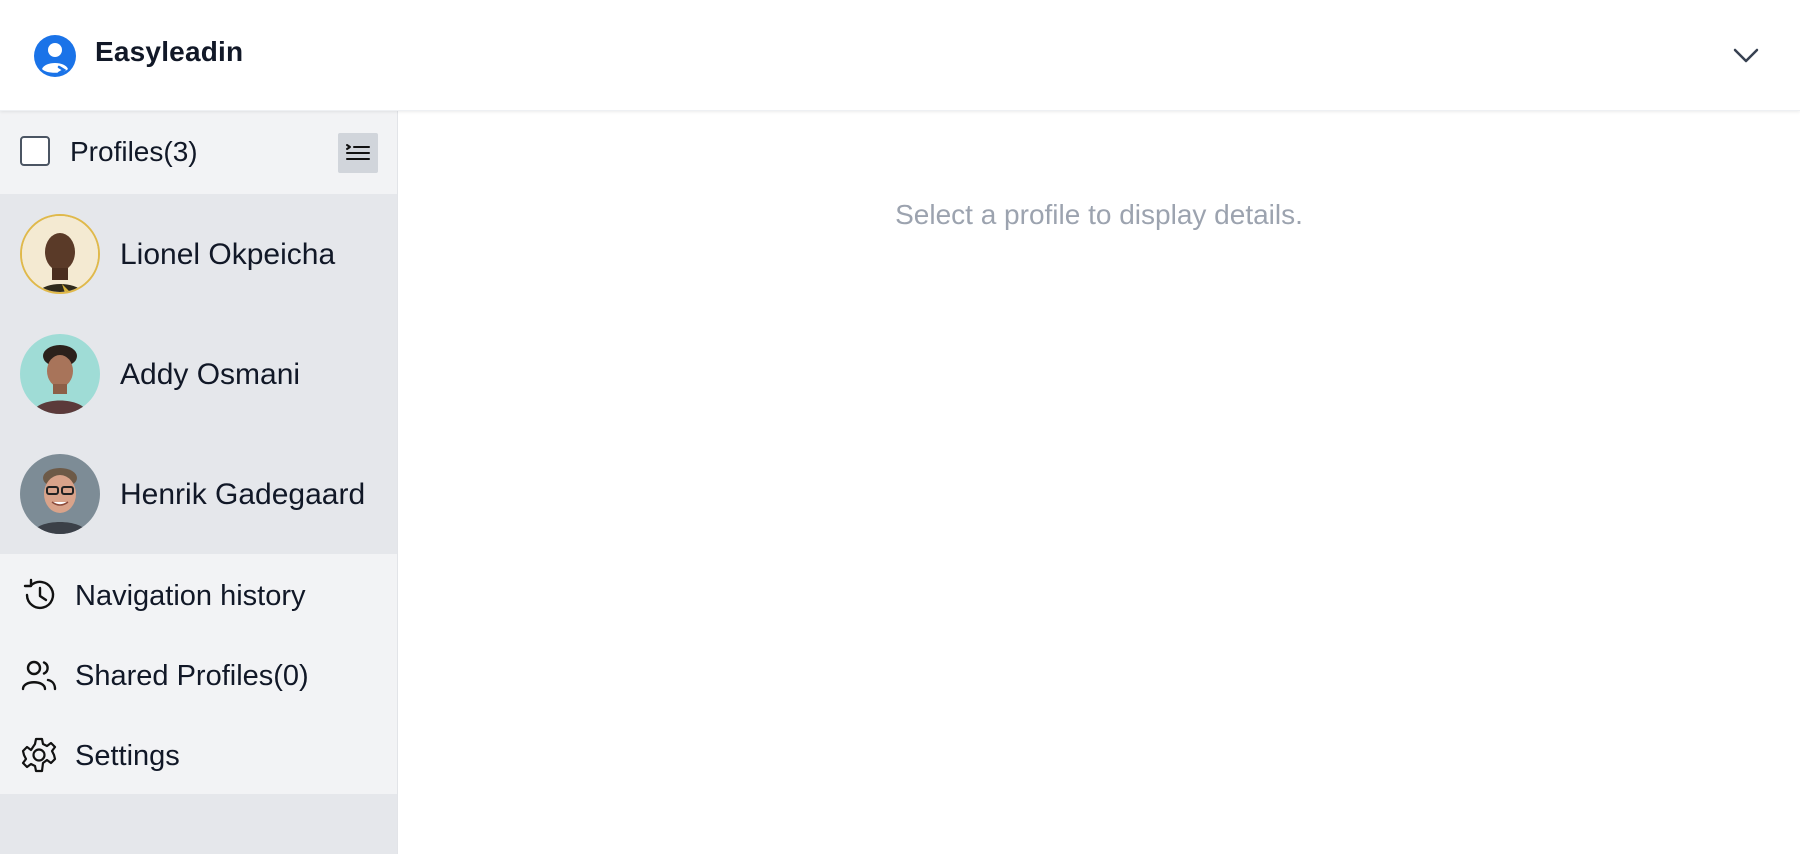 The image size is (1800, 854). I want to click on sidebar-item-navigation-history: Navigation history, so click(198, 594).